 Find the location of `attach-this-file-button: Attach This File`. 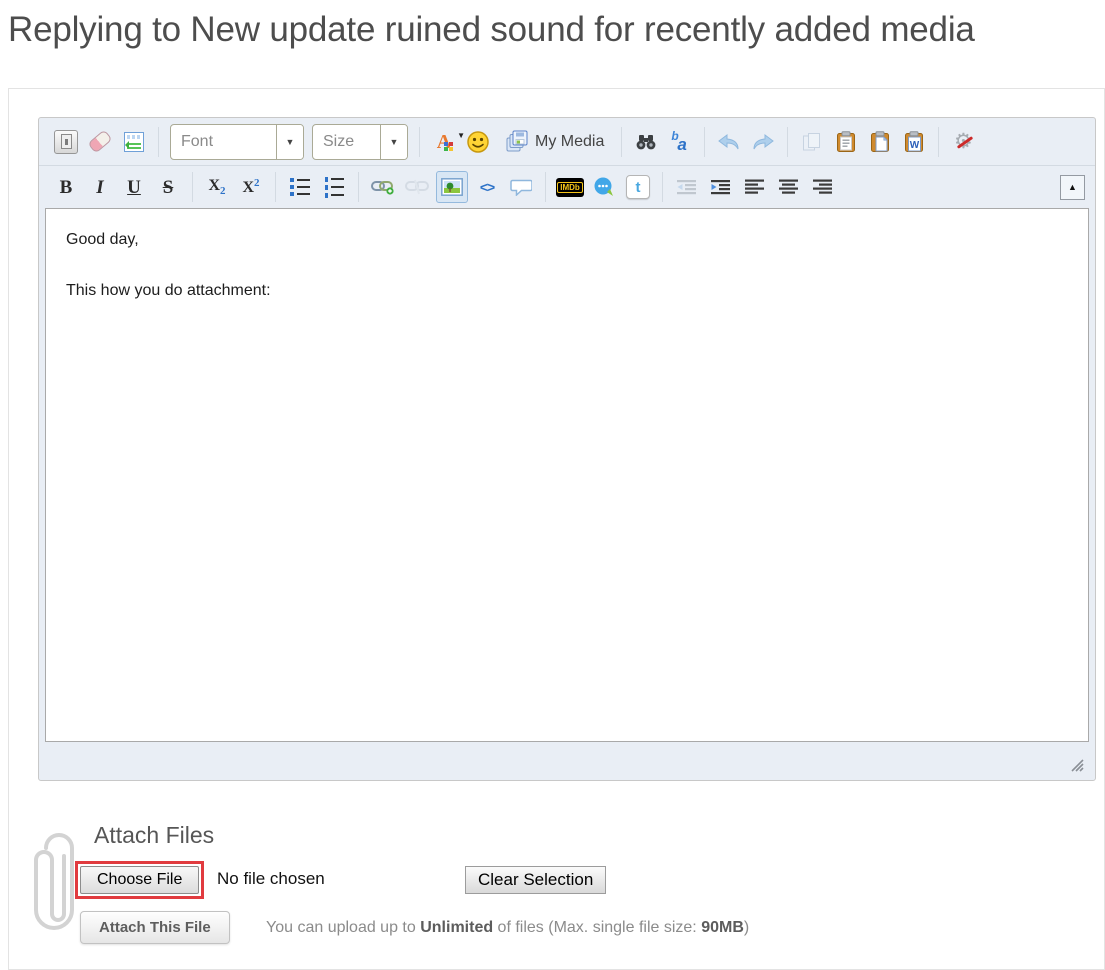

attach-this-file-button: Attach This File is located at coordinates (155, 927).